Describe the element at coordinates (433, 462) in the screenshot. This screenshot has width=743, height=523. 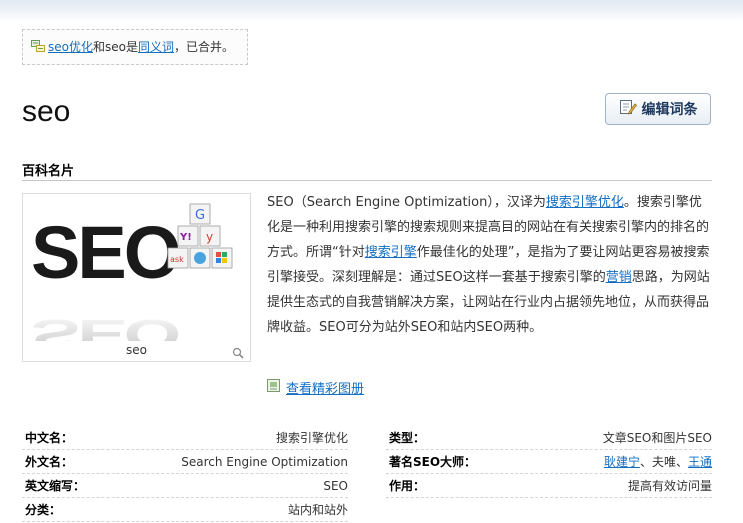
I see `info-key: 著名SEO大师：` at that location.